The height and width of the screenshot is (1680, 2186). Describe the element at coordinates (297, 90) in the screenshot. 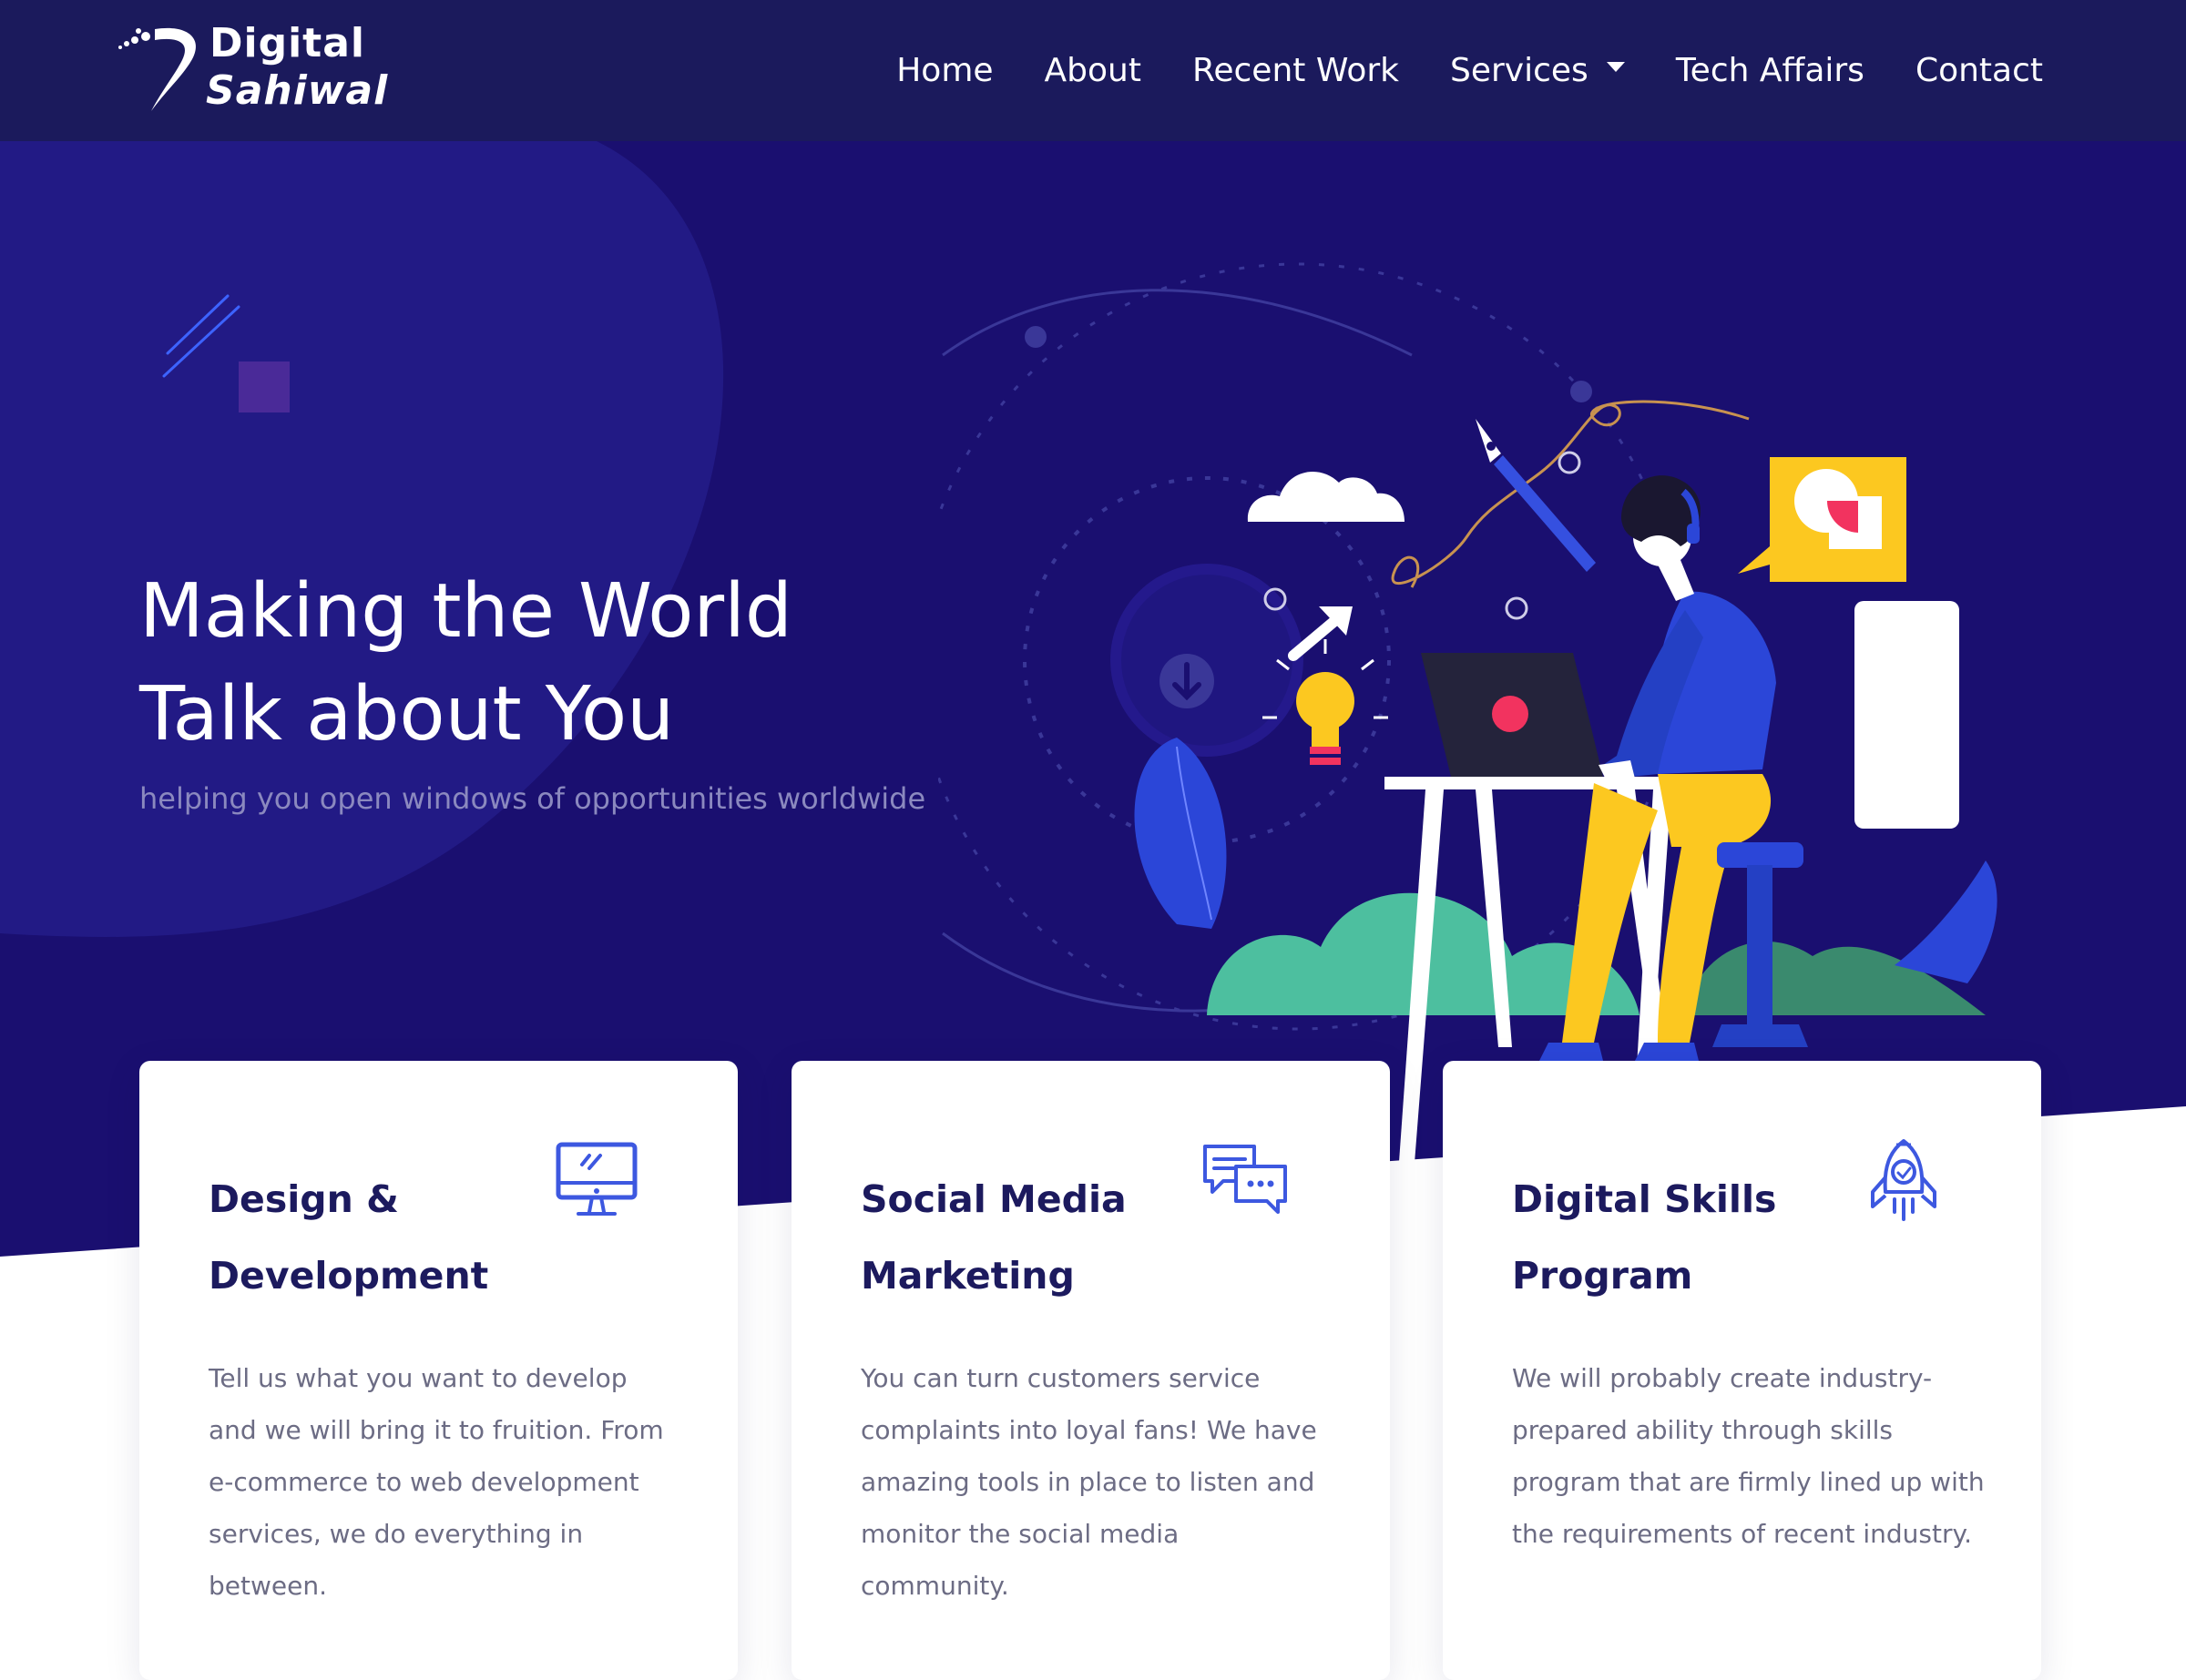

I see `brand-line-2: Sahiwal` at that location.